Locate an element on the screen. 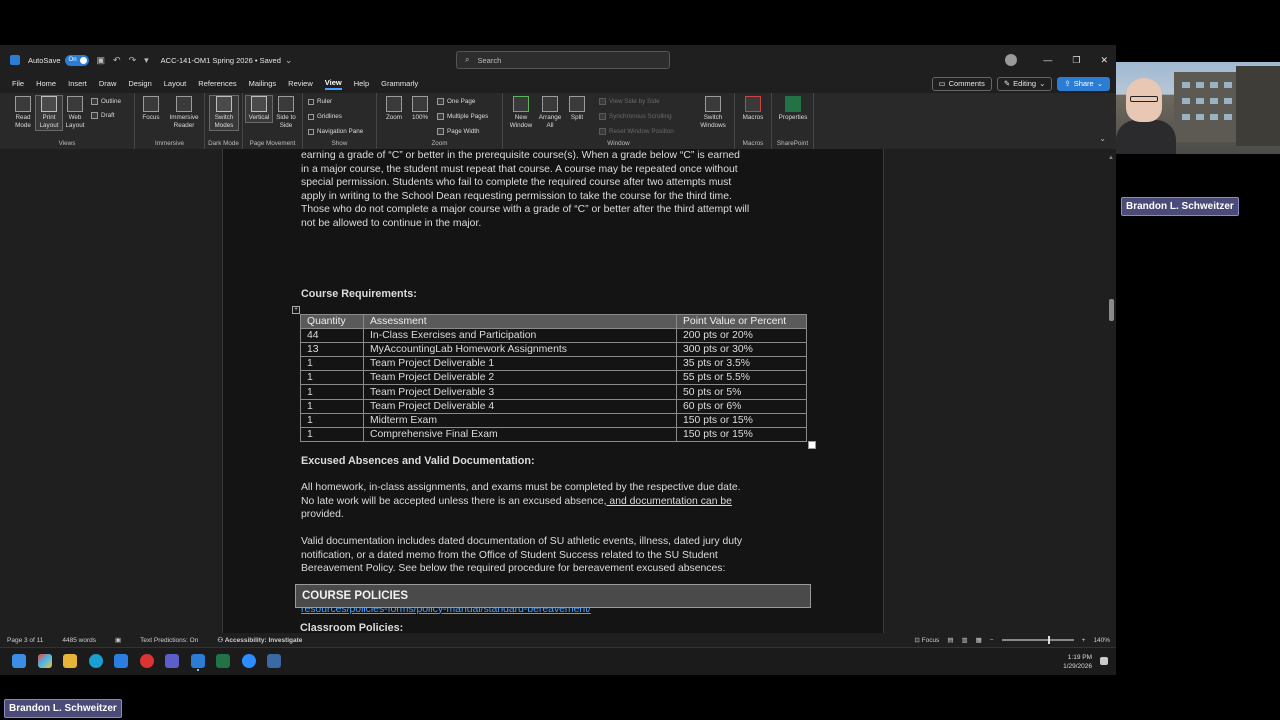 This screenshot has height=720, width=1280. zoom-app-icon is located at coordinates (249, 661).